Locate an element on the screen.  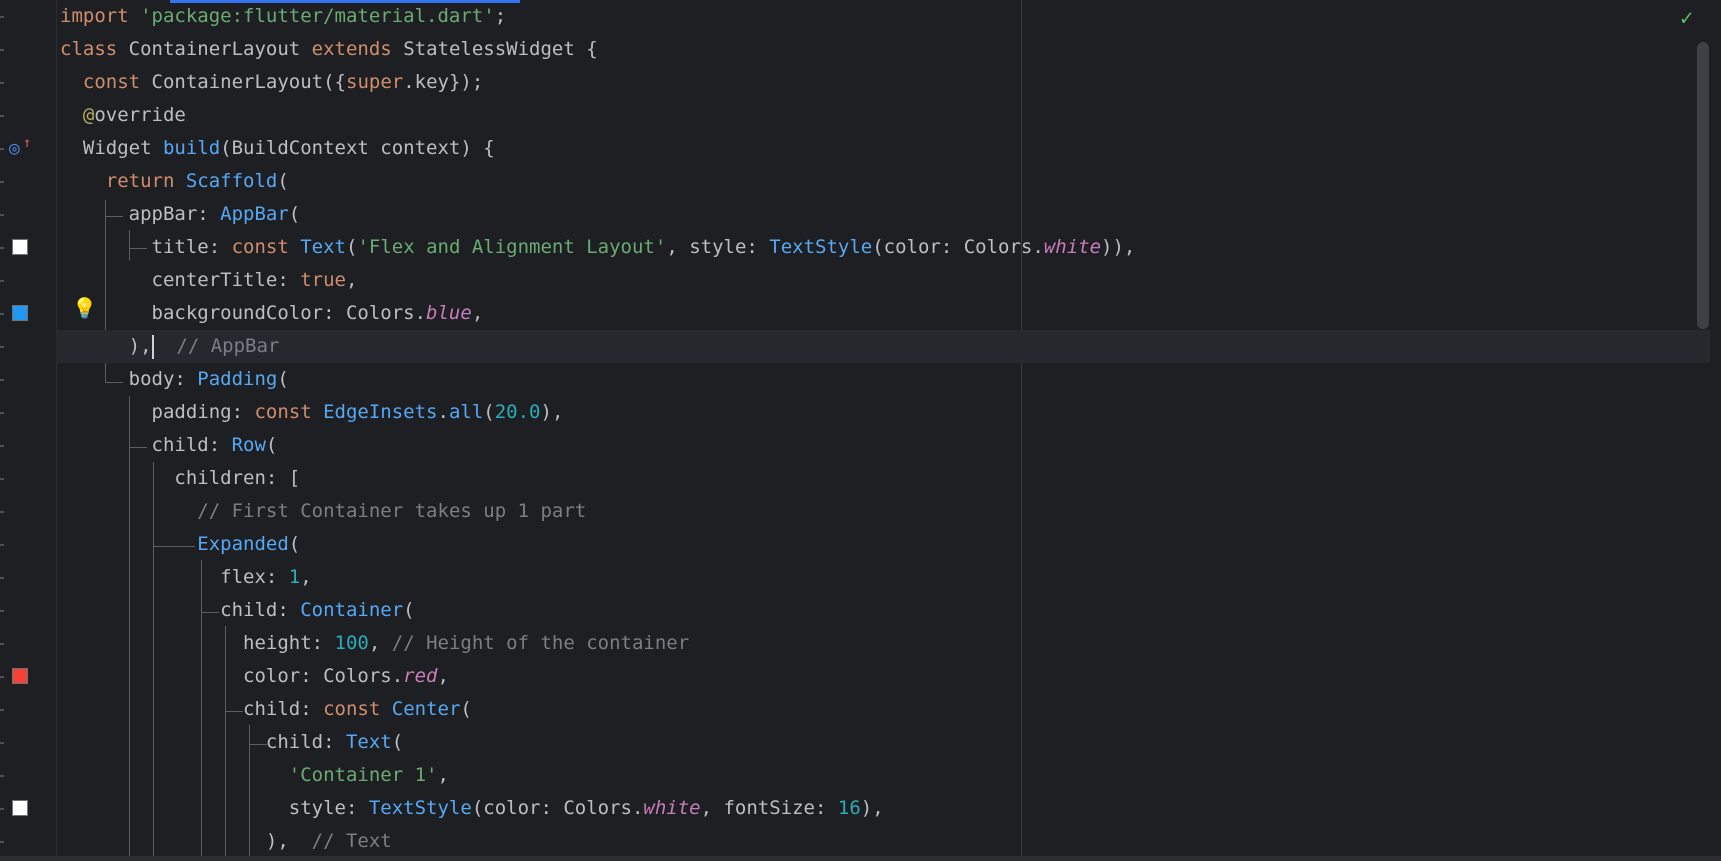
code-line: ), // Text is located at coordinates (875, 841).